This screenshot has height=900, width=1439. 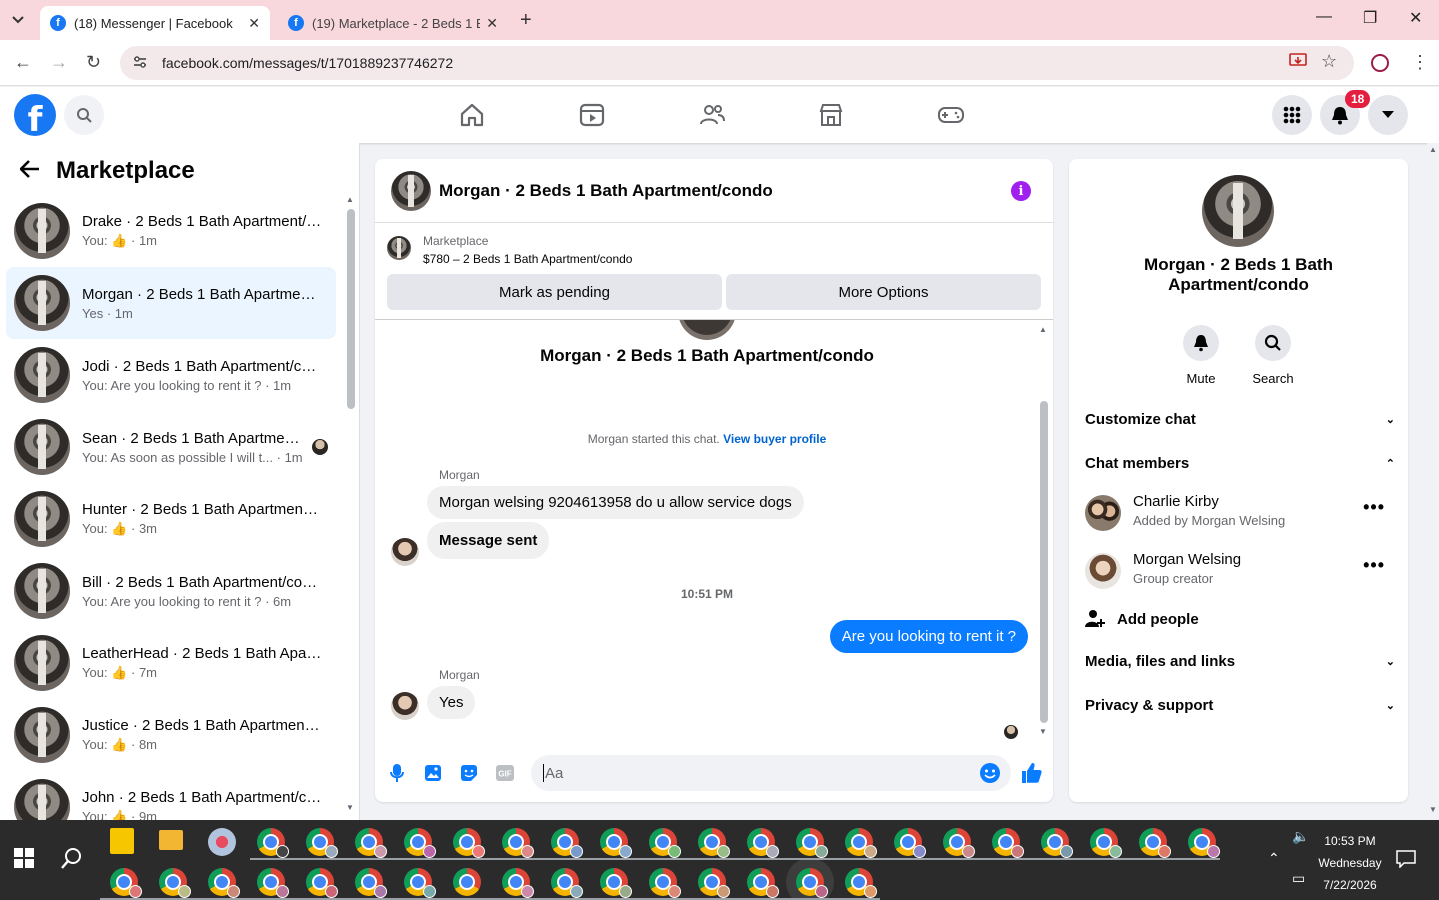 I want to click on photo-icon, so click(x=433, y=773).